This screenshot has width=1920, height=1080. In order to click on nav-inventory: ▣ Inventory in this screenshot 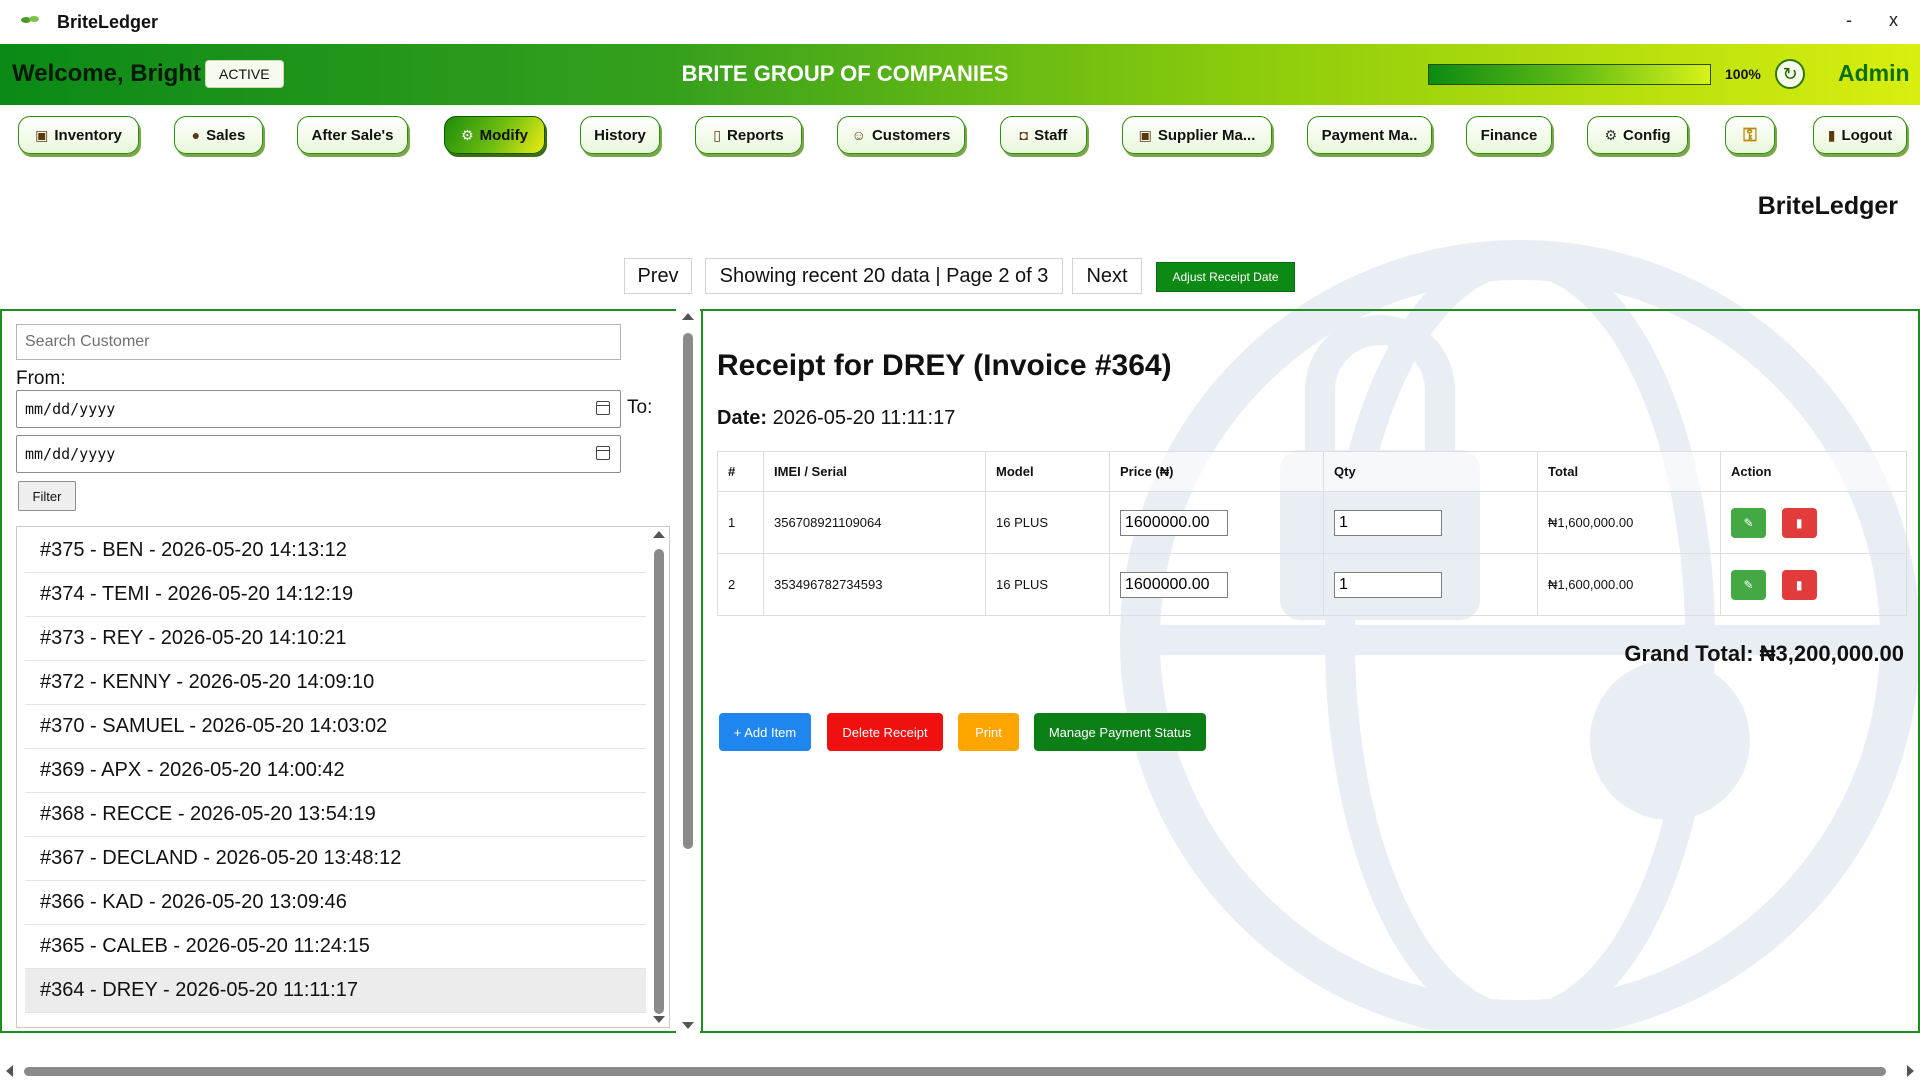, I will do `click(78, 135)`.